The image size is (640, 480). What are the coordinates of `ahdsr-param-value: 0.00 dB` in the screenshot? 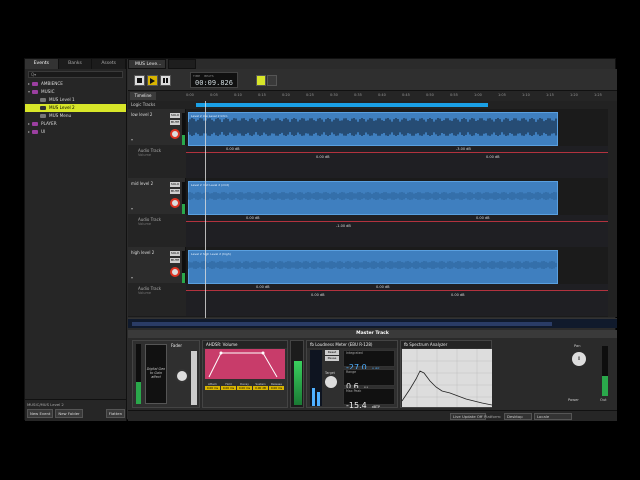 It's located at (260, 388).